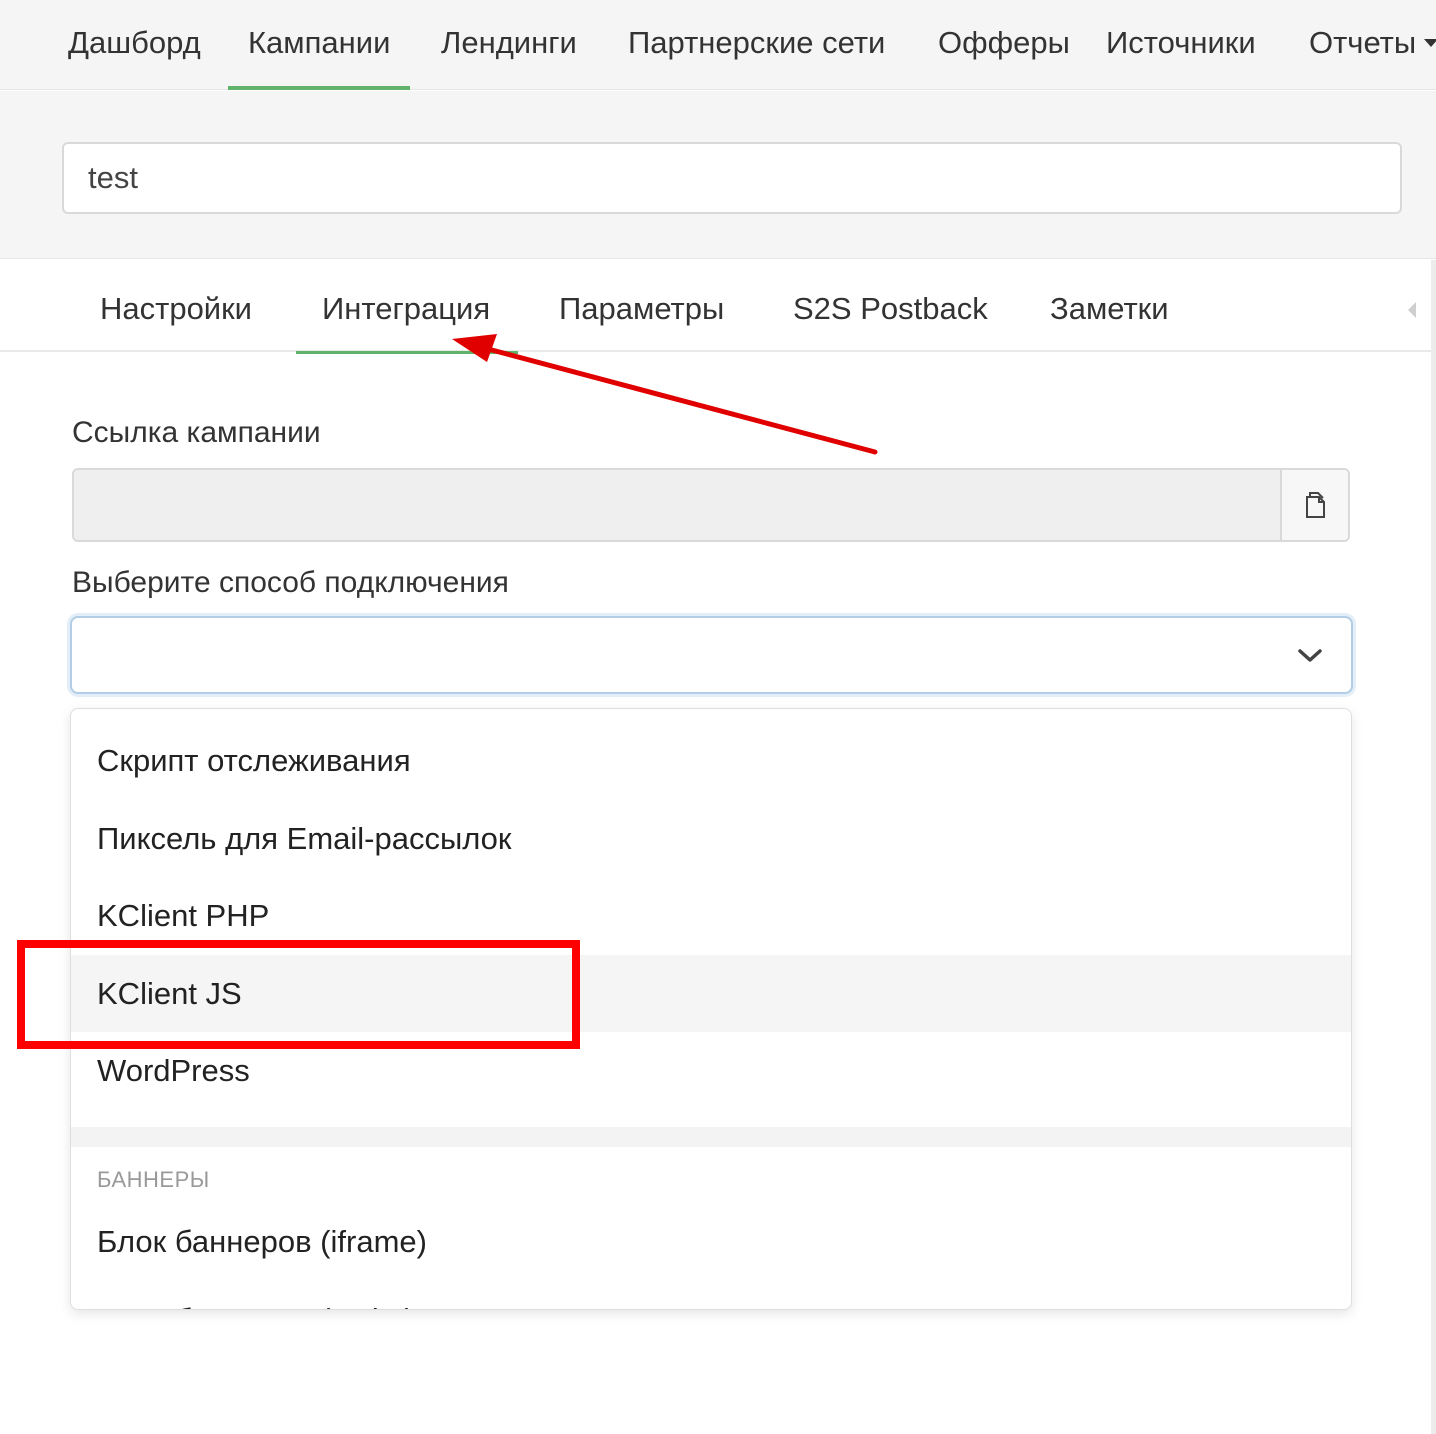  I want to click on option-banner-block-iframe: Блок баннеров (iframe), so click(711, 1241).